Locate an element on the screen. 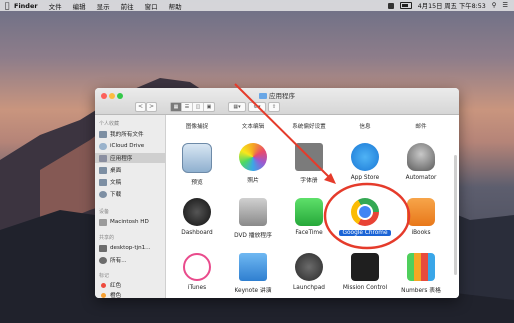 This screenshot has height=323, width=514. action-gear-icon: ⚙▾ is located at coordinates (257, 107).